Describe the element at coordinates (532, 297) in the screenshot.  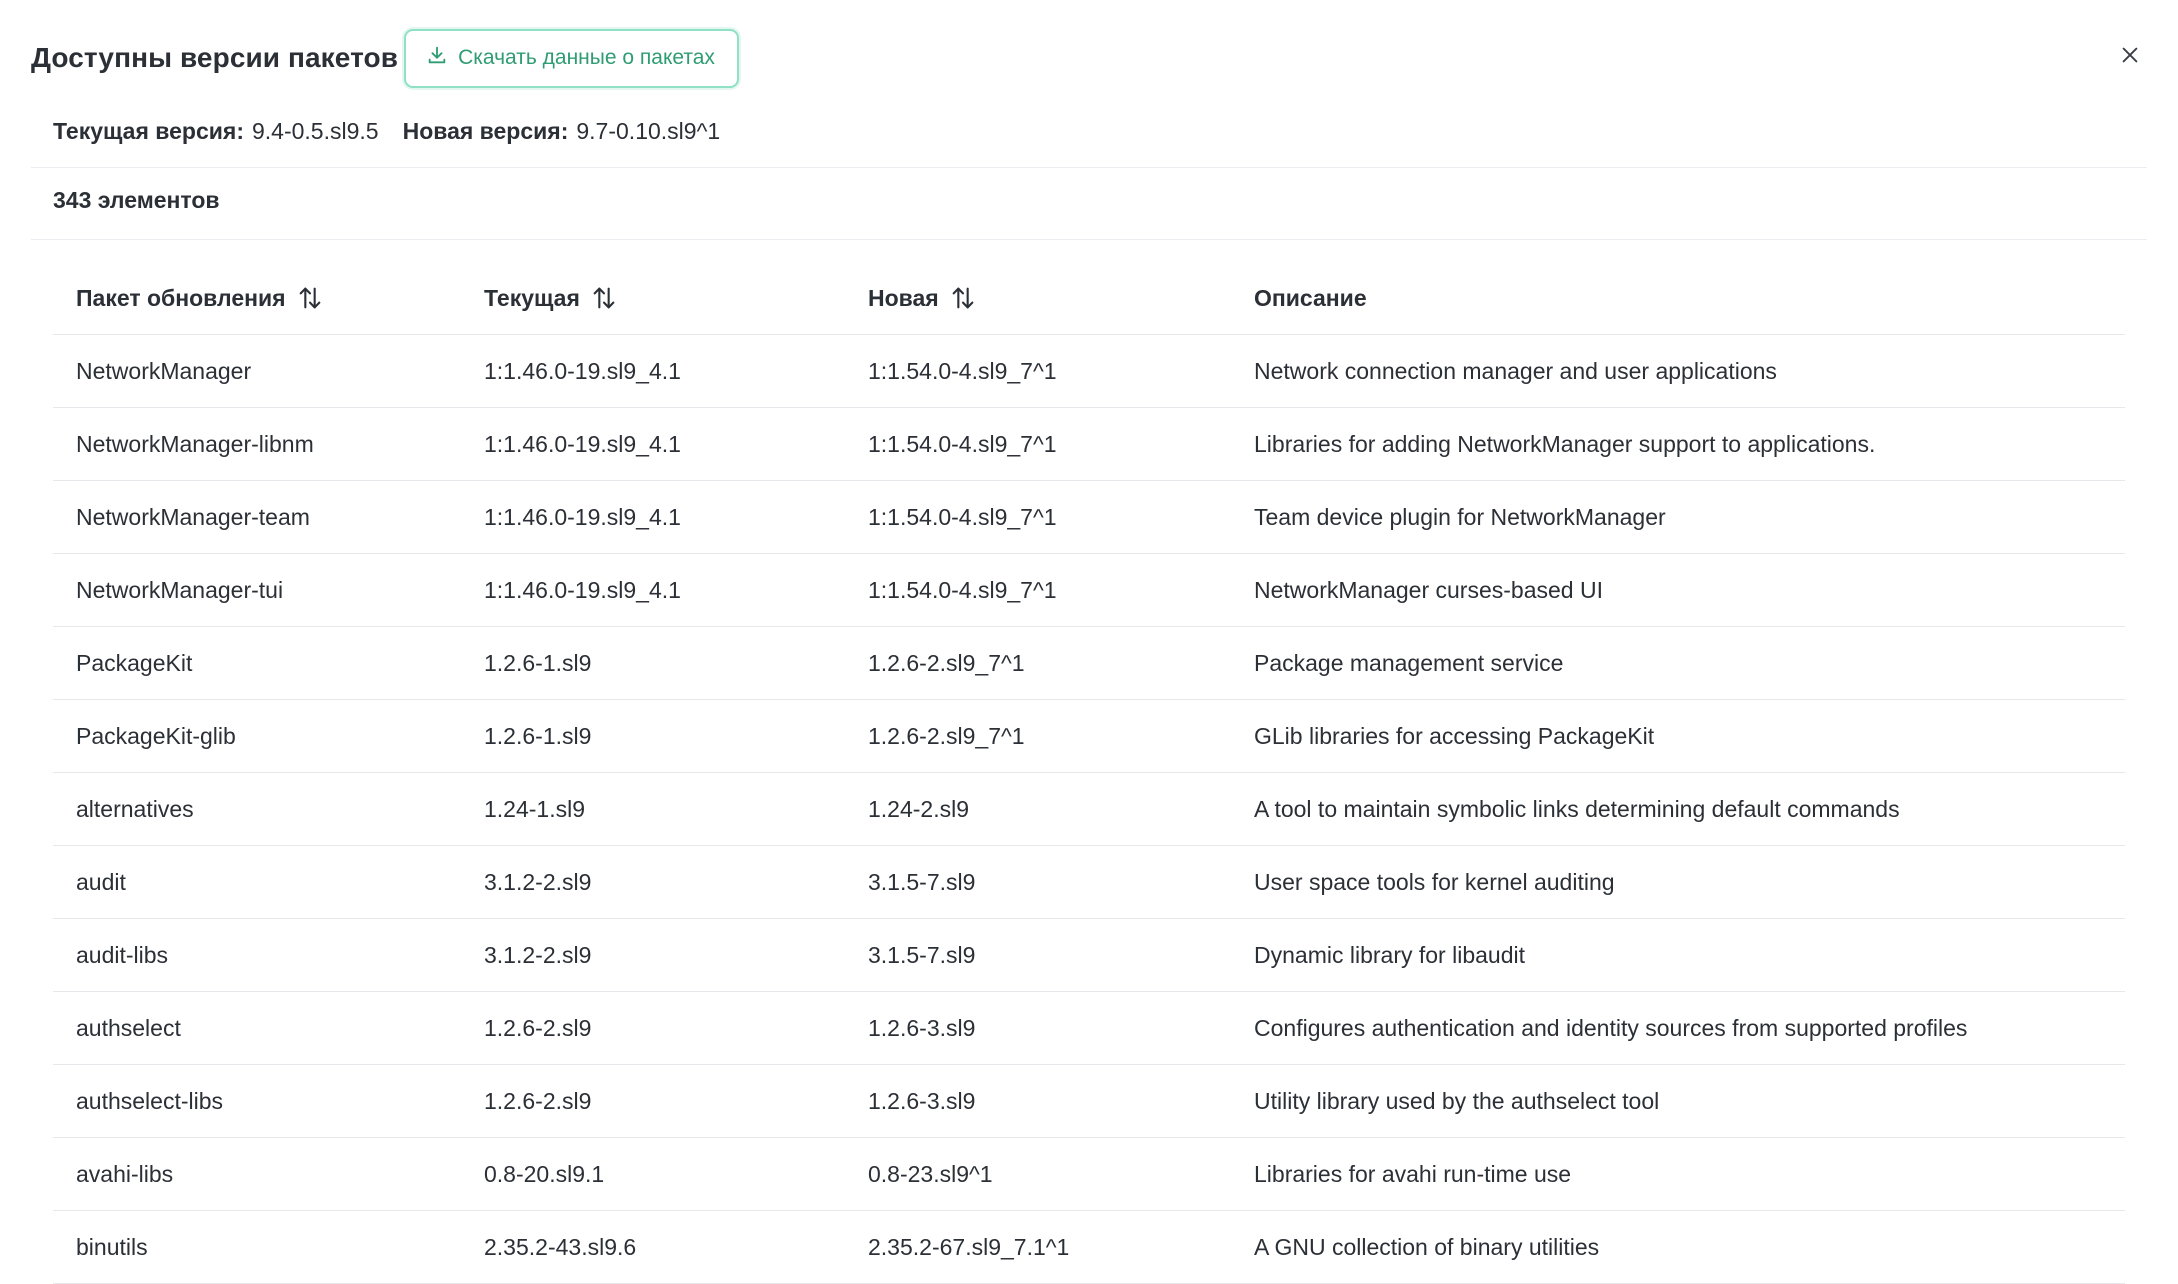
I see `column-header-label: Текущая` at that location.